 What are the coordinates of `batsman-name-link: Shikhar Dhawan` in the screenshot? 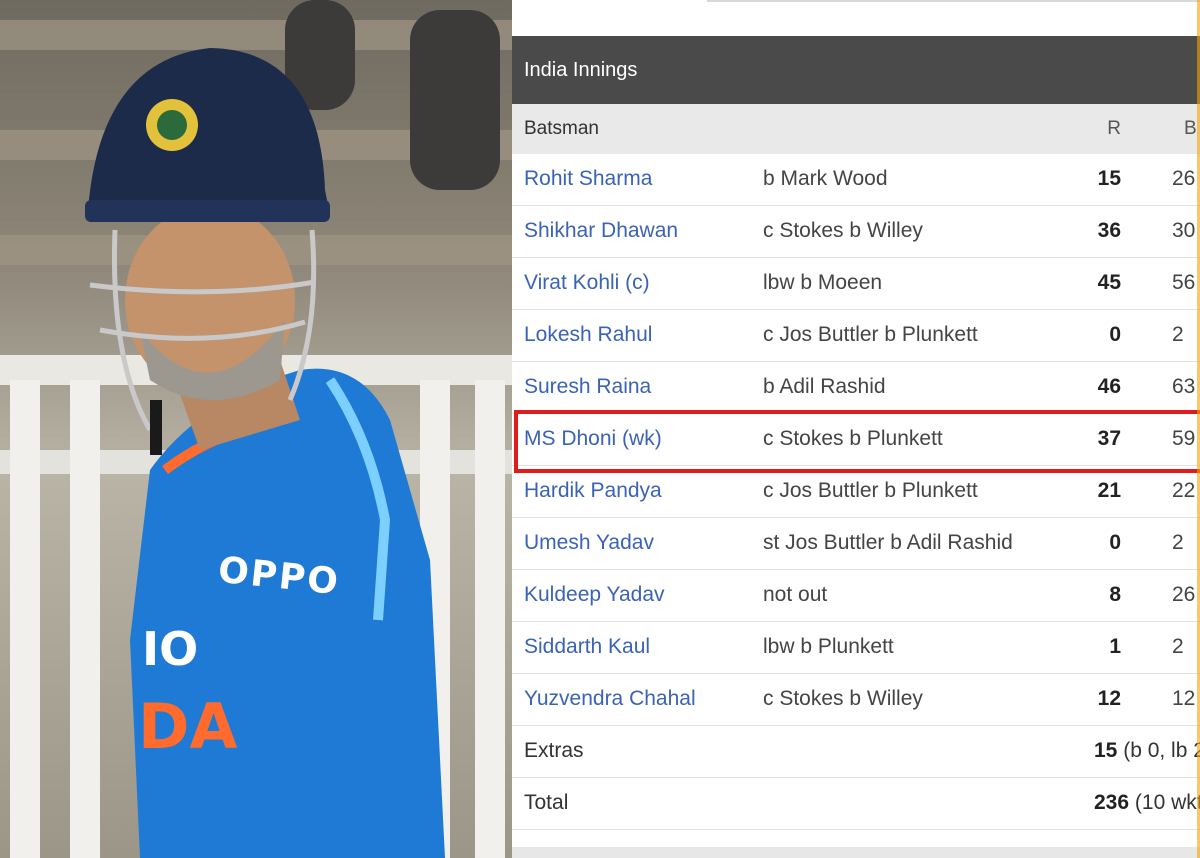 It's located at (601, 231).